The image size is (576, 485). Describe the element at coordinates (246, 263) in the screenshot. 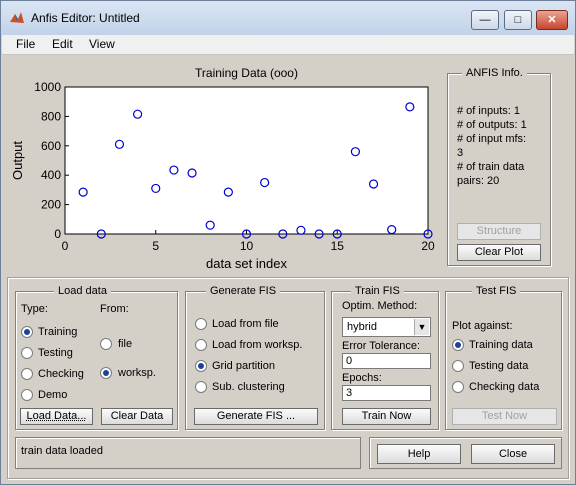

I see `x-axis-label: data set index` at that location.